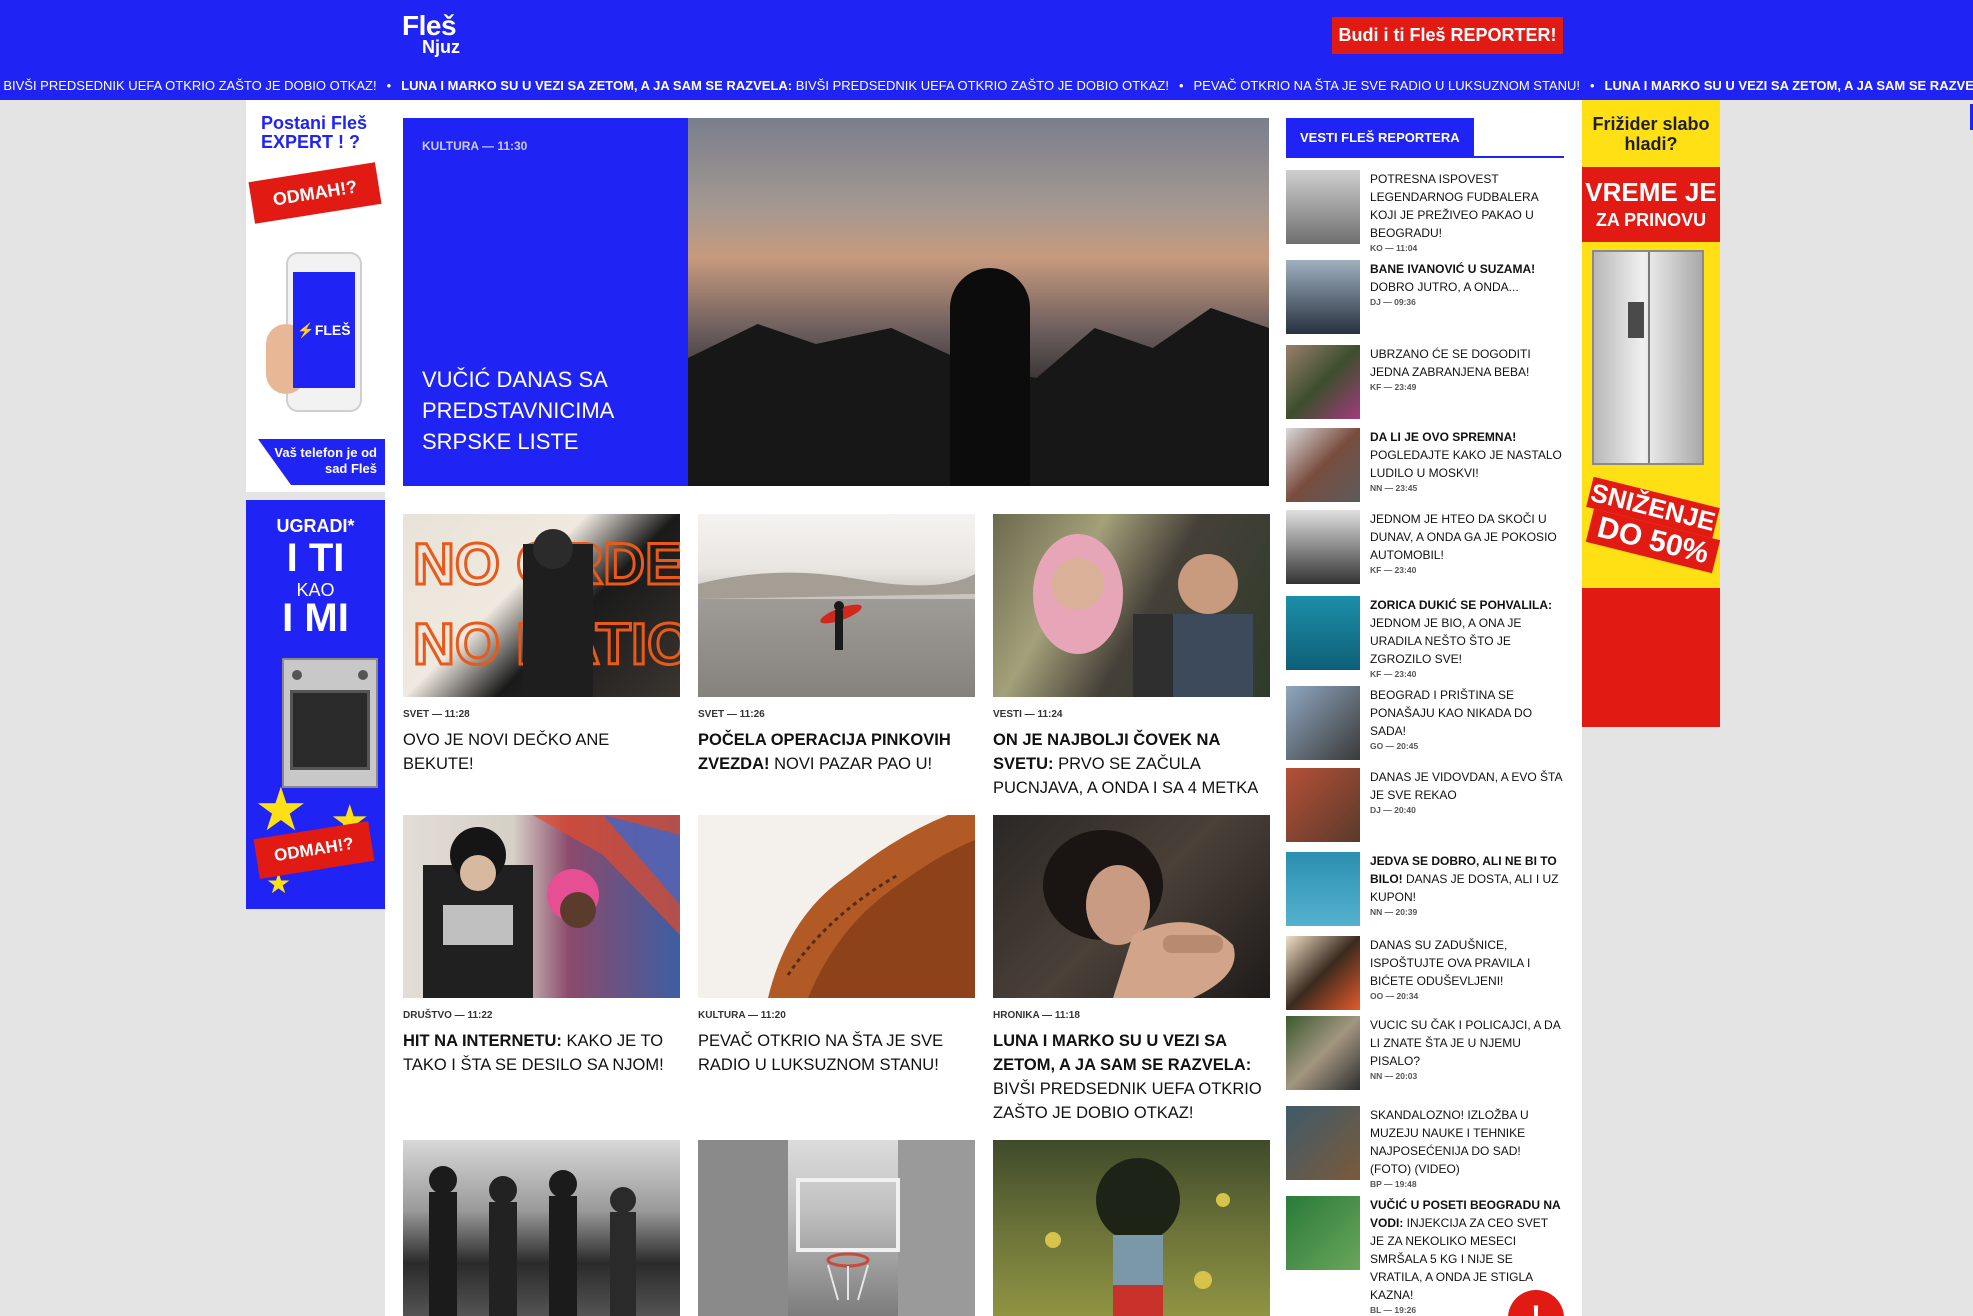 The image size is (1973, 1316). What do you see at coordinates (1447, 35) in the screenshot?
I see `become-reporter-button: Budi i ti Fleš REPORTER!` at bounding box center [1447, 35].